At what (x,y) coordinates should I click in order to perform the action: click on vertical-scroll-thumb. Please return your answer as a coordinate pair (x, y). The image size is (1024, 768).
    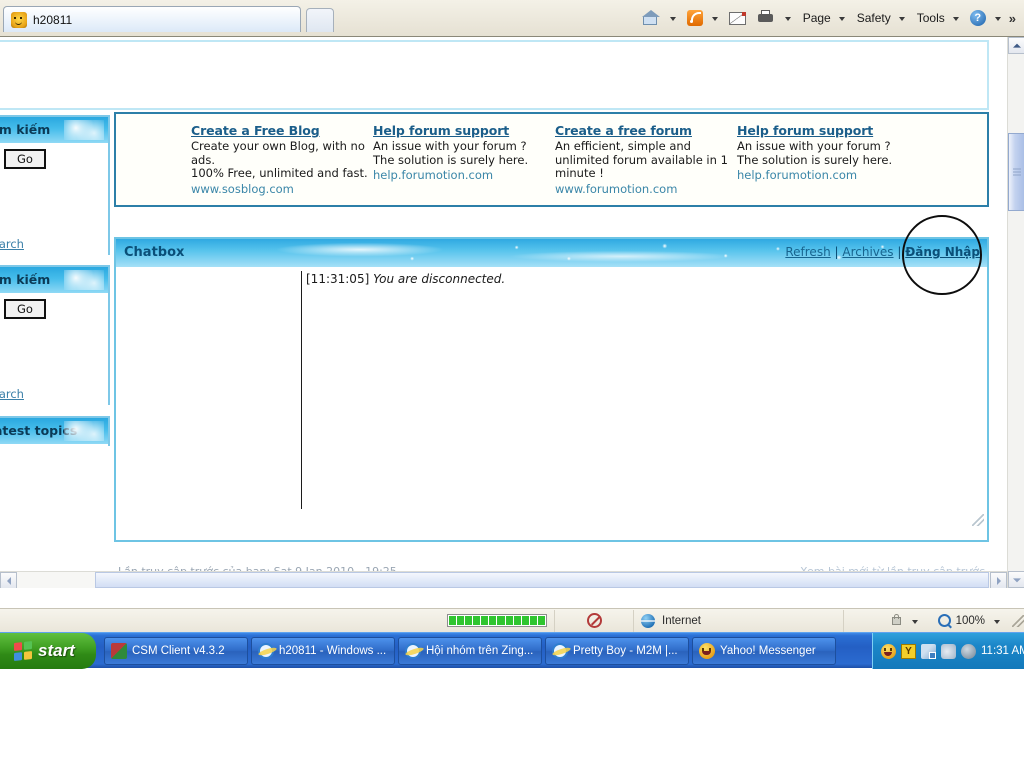
    Looking at the image, I should click on (1016, 172).